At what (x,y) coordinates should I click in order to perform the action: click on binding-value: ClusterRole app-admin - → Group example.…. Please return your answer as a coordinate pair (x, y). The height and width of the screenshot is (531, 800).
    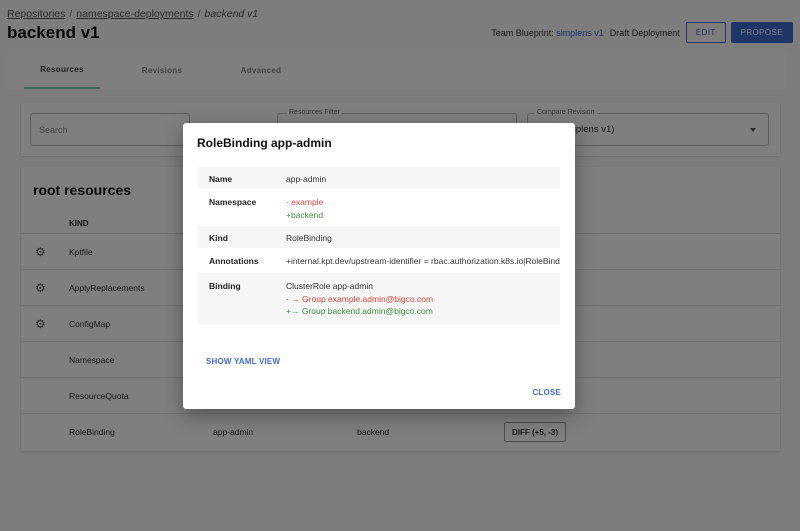
    Looking at the image, I should click on (359, 300).